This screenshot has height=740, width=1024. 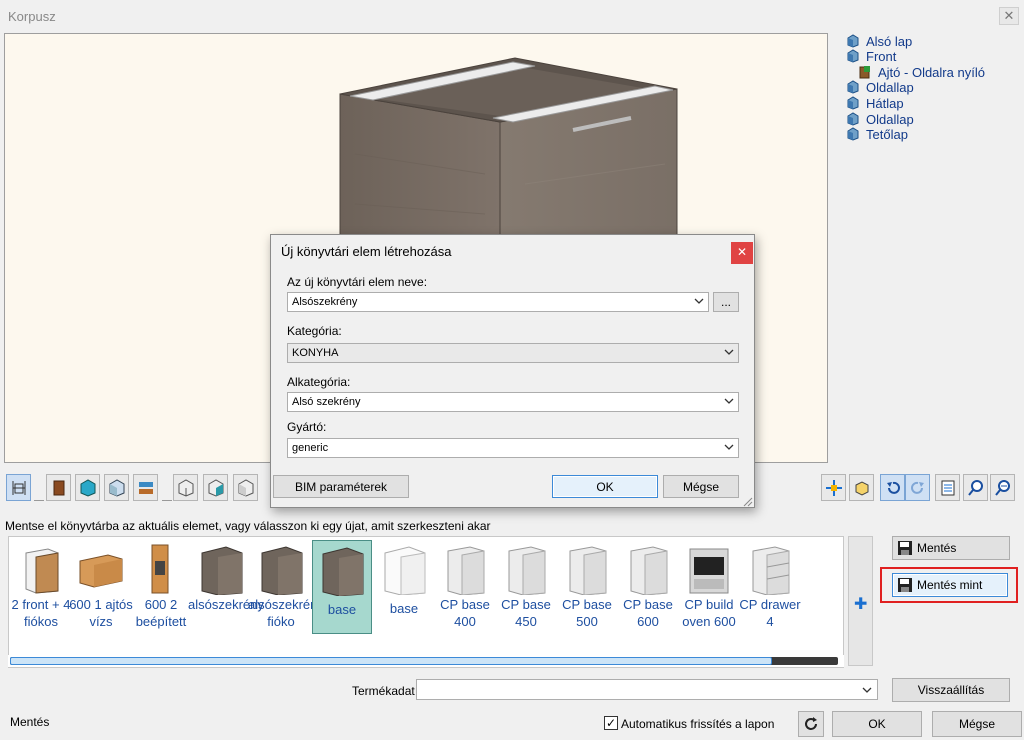 What do you see at coordinates (605, 486) in the screenshot?
I see `dialog-ok-button: OK` at bounding box center [605, 486].